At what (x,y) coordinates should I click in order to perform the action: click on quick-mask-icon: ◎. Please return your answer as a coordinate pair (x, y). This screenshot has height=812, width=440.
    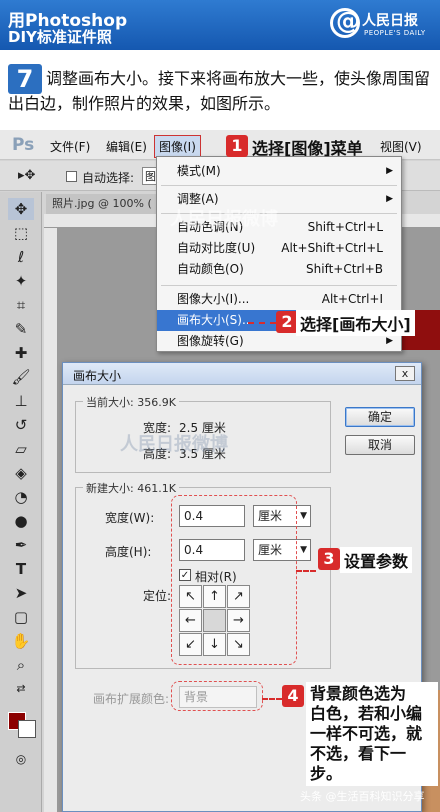
    Looking at the image, I should click on (21, 759).